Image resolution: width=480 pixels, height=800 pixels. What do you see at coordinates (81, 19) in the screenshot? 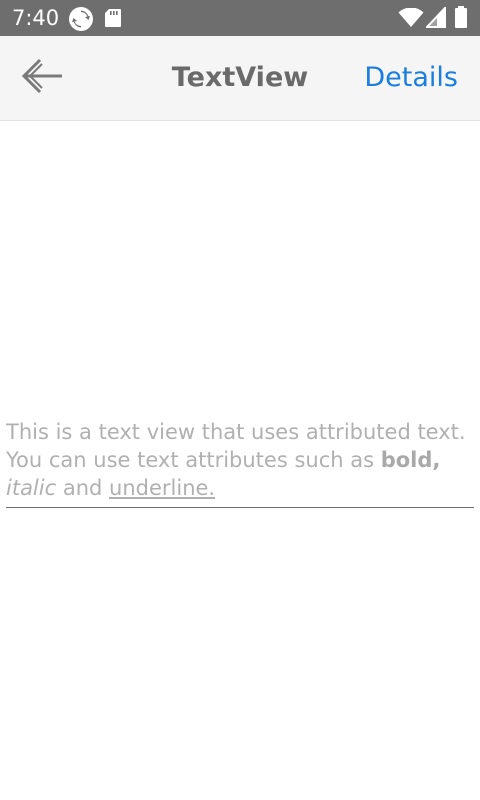
I see `sync-icon` at bounding box center [81, 19].